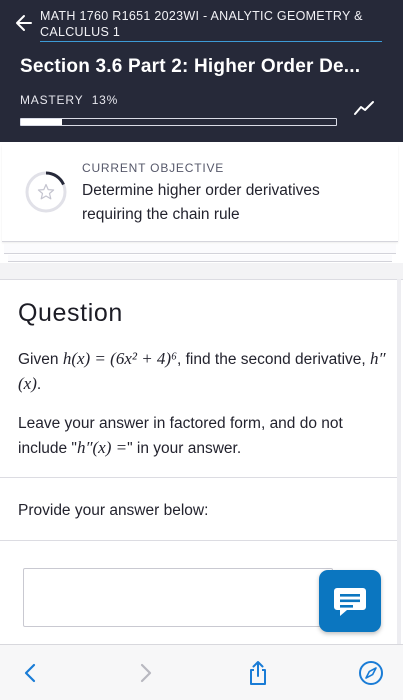 The width and height of the screenshot is (403, 700). Describe the element at coordinates (184, 448) in the screenshot. I see `instructions-text-part: " in your answer.` at that location.